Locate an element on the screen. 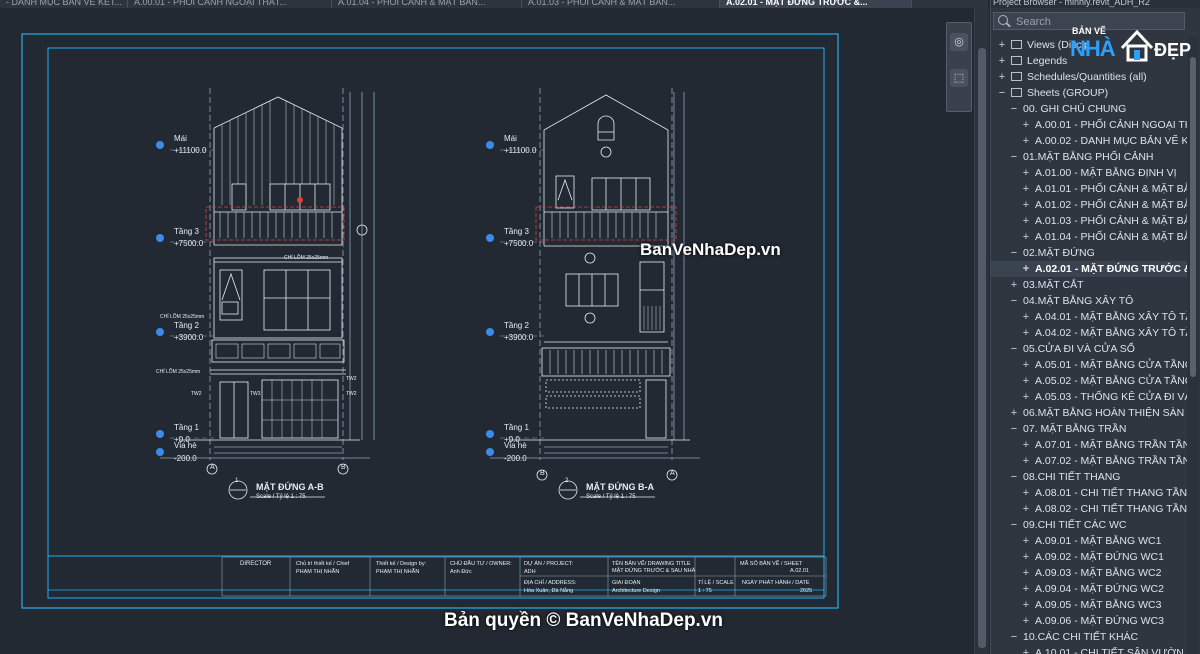  browser-item: + A.05.01 - MẶT BẰNG CỬA TẦNG 1-2 is located at coordinates (1089, 365).